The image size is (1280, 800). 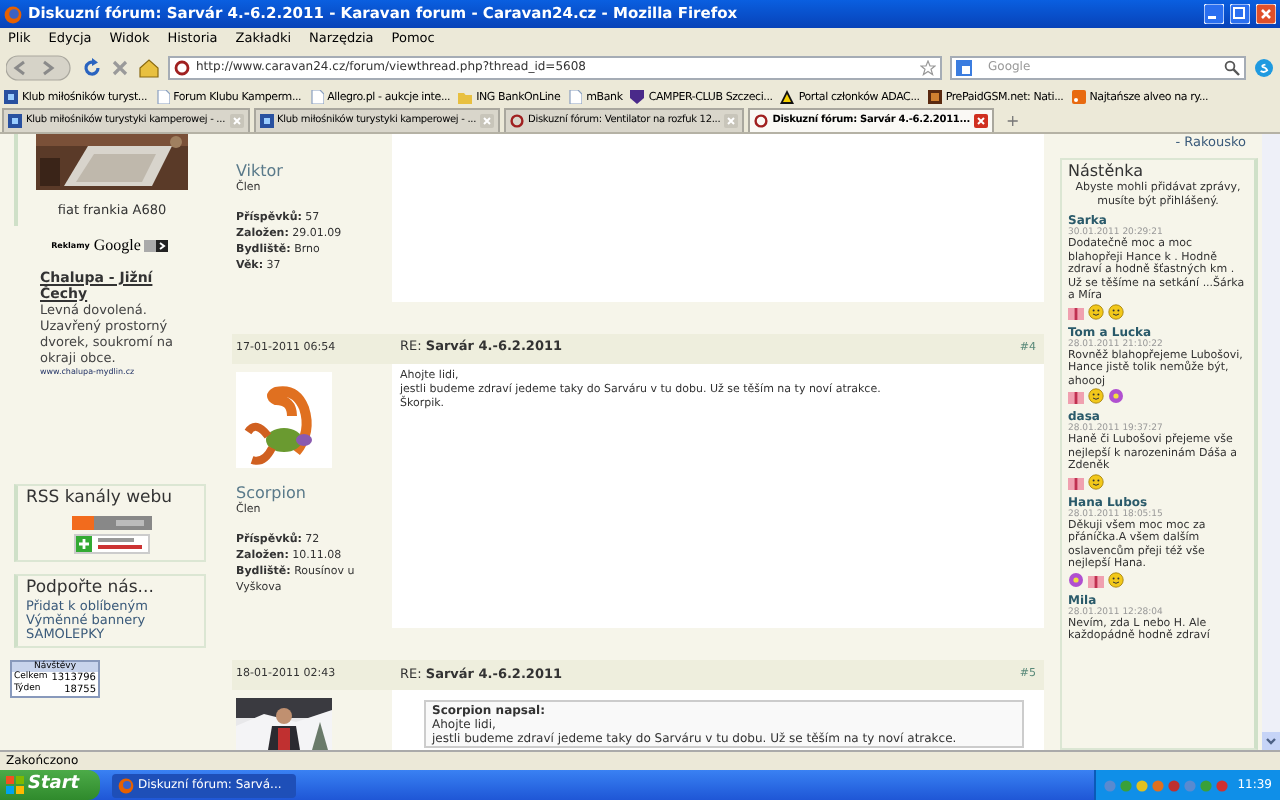 What do you see at coordinates (92, 67) in the screenshot?
I see `reload-icon` at bounding box center [92, 67].